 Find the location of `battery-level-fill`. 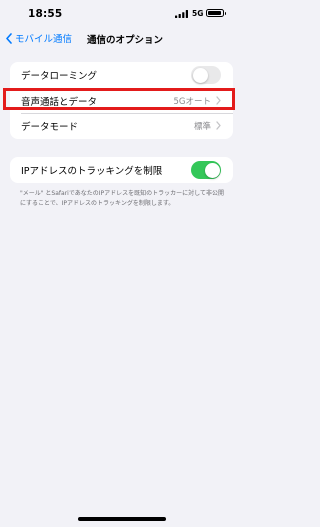

battery-level-fill is located at coordinates (214, 13).